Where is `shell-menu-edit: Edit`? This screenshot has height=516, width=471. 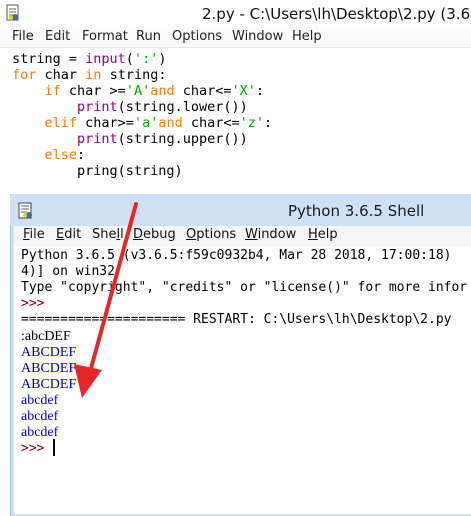
shell-menu-edit: Edit is located at coordinates (68, 234).